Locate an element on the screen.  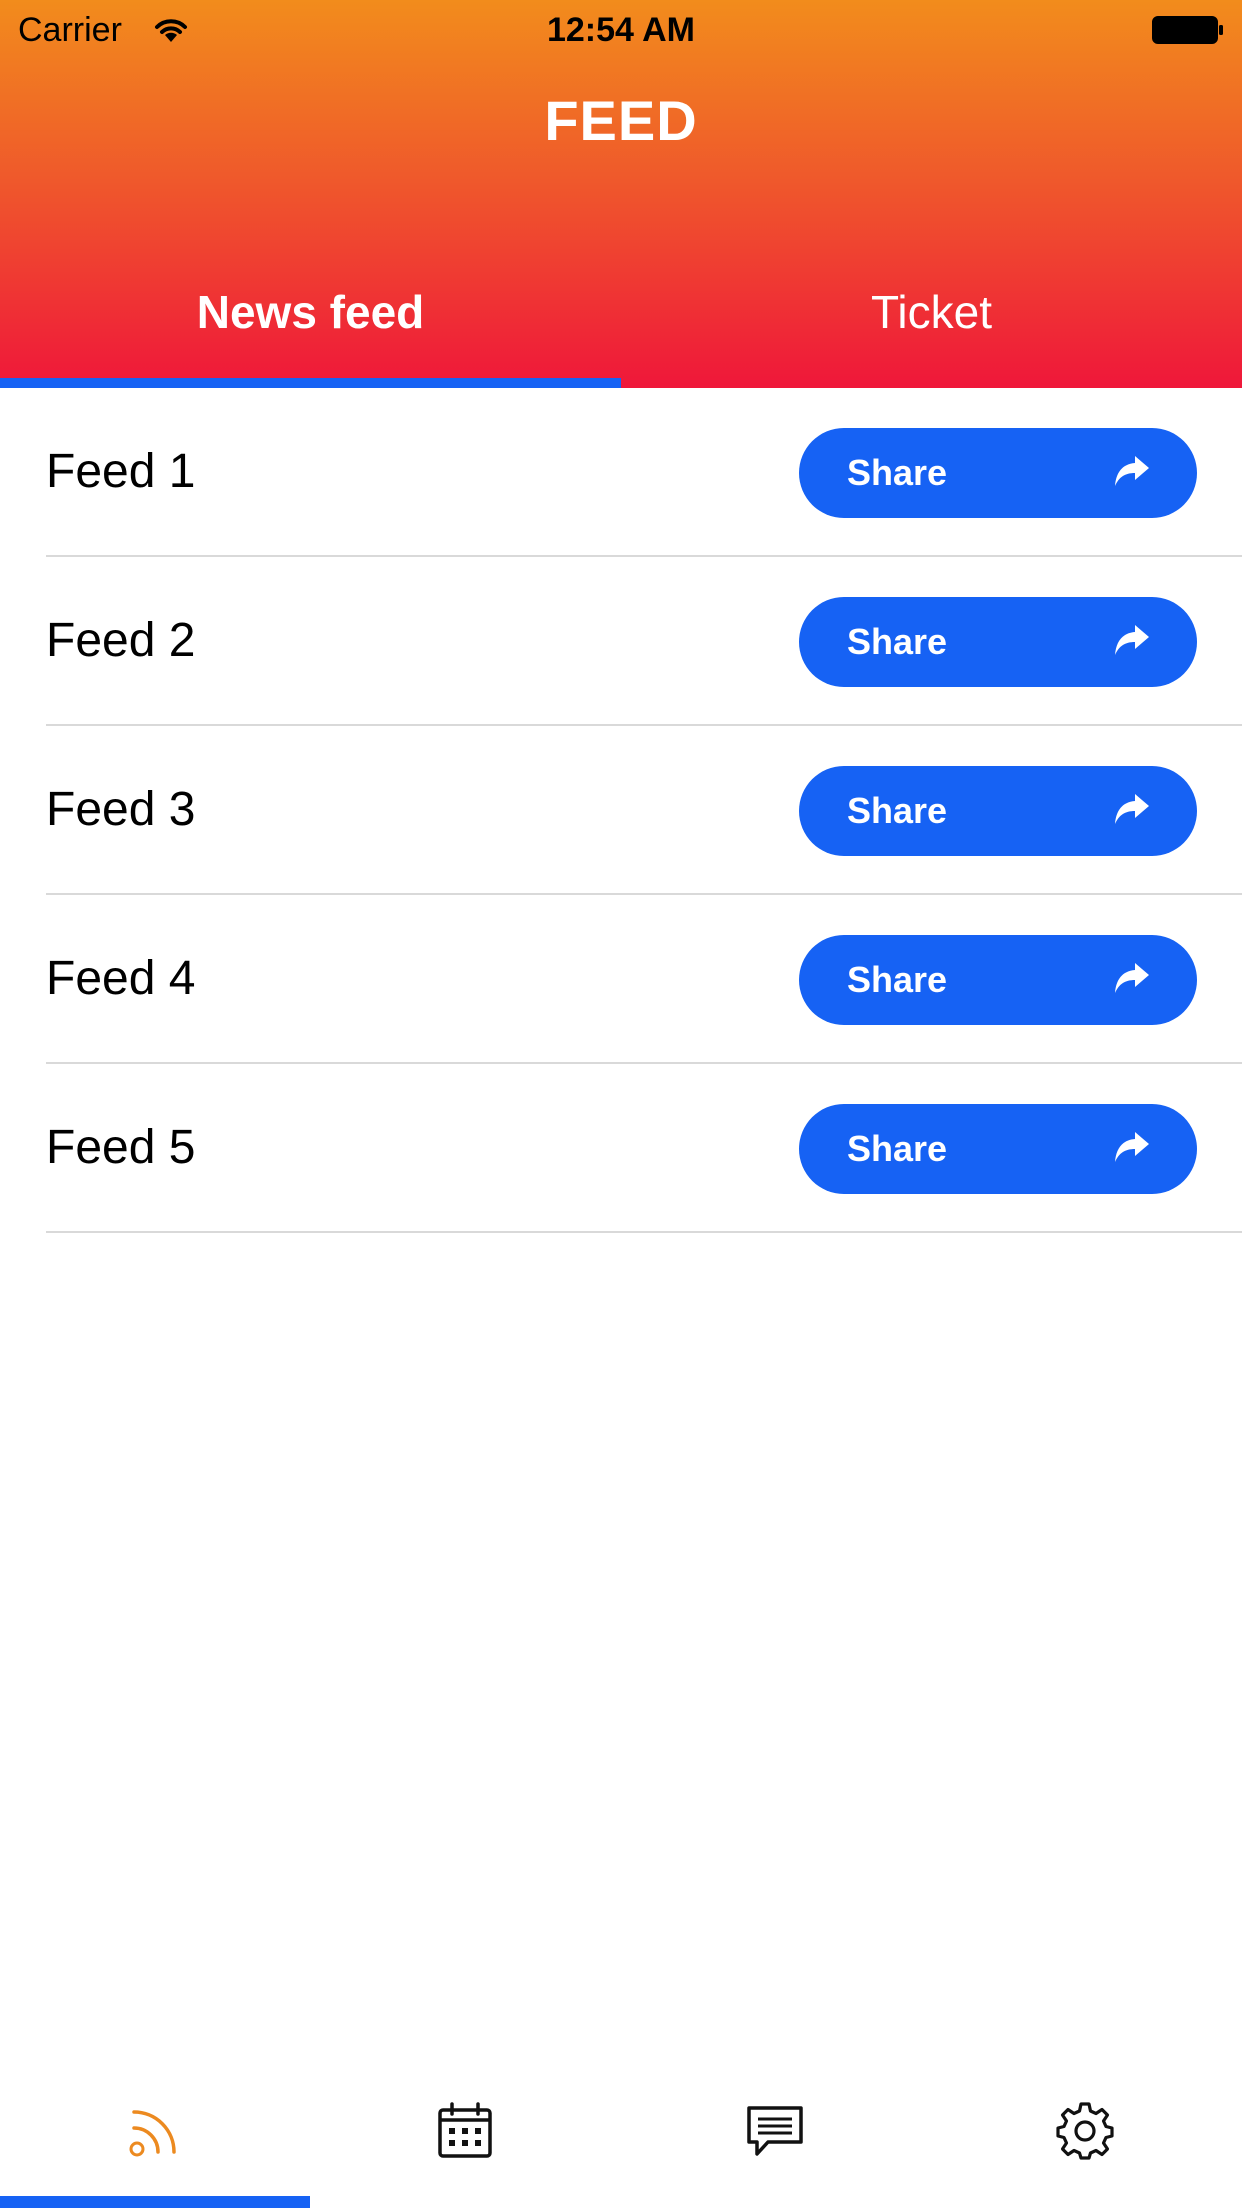
message-icon is located at coordinates (775, 2131).